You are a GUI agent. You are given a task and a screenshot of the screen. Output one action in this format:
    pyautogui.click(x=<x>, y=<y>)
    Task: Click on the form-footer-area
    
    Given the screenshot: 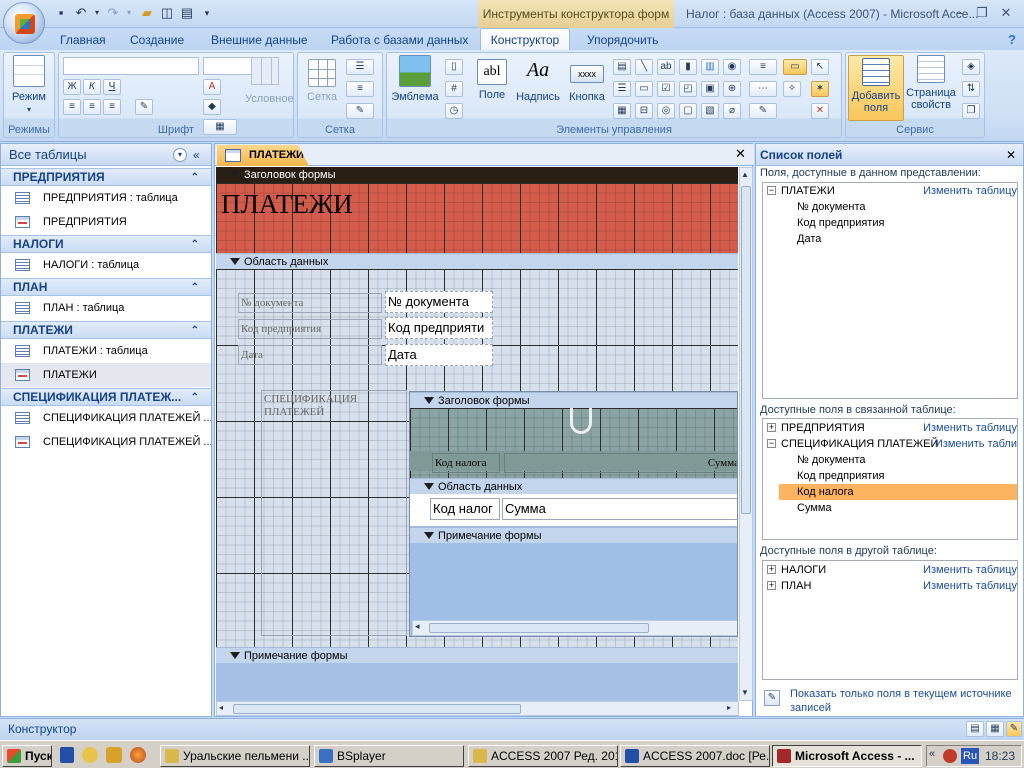 What is the action you would take?
    pyautogui.click(x=477, y=682)
    